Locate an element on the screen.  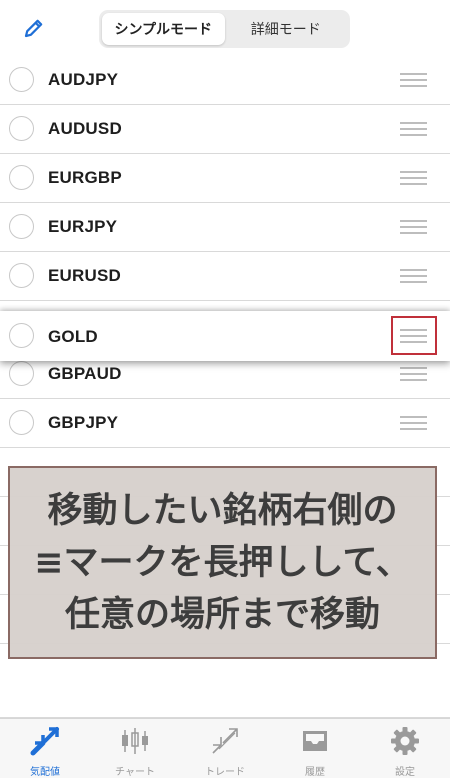
tab-trade: トレード is located at coordinates (225, 748).